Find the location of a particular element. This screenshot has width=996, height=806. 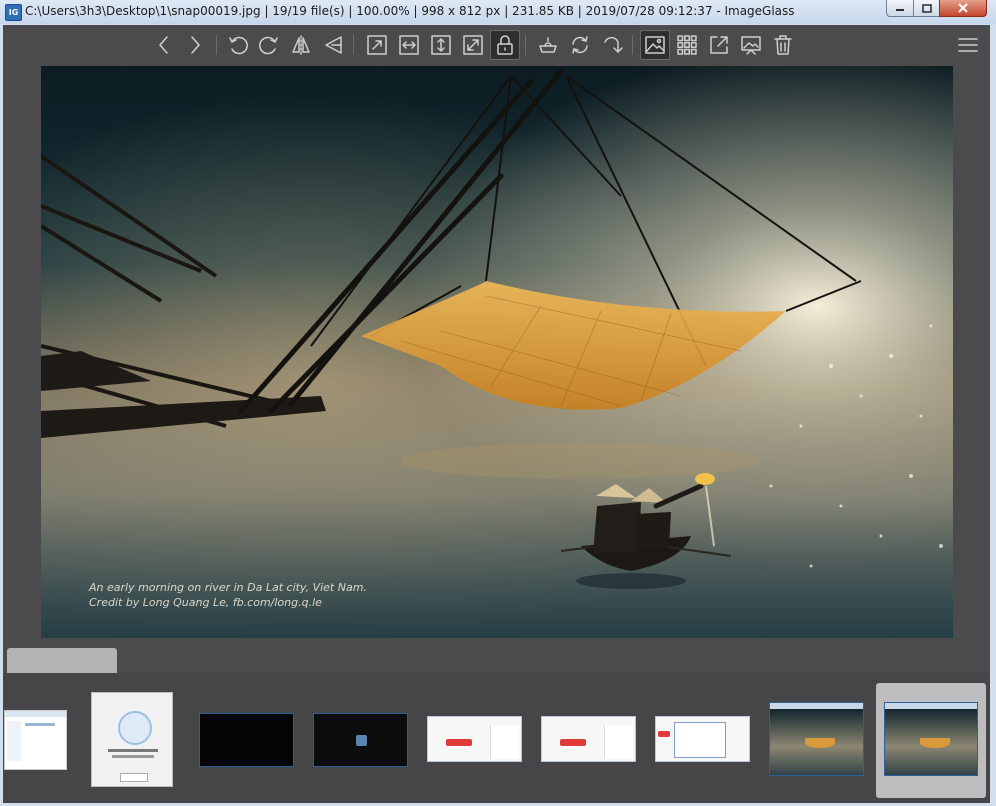

scan-icon is located at coordinates (548, 45).